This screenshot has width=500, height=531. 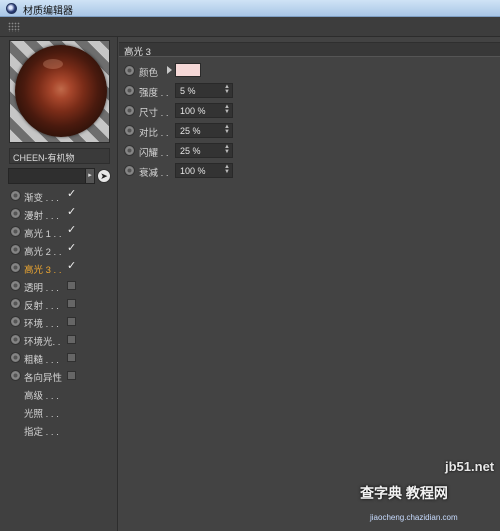 I want to click on channel-environment: 环境 . . ., so click(x=63, y=322).